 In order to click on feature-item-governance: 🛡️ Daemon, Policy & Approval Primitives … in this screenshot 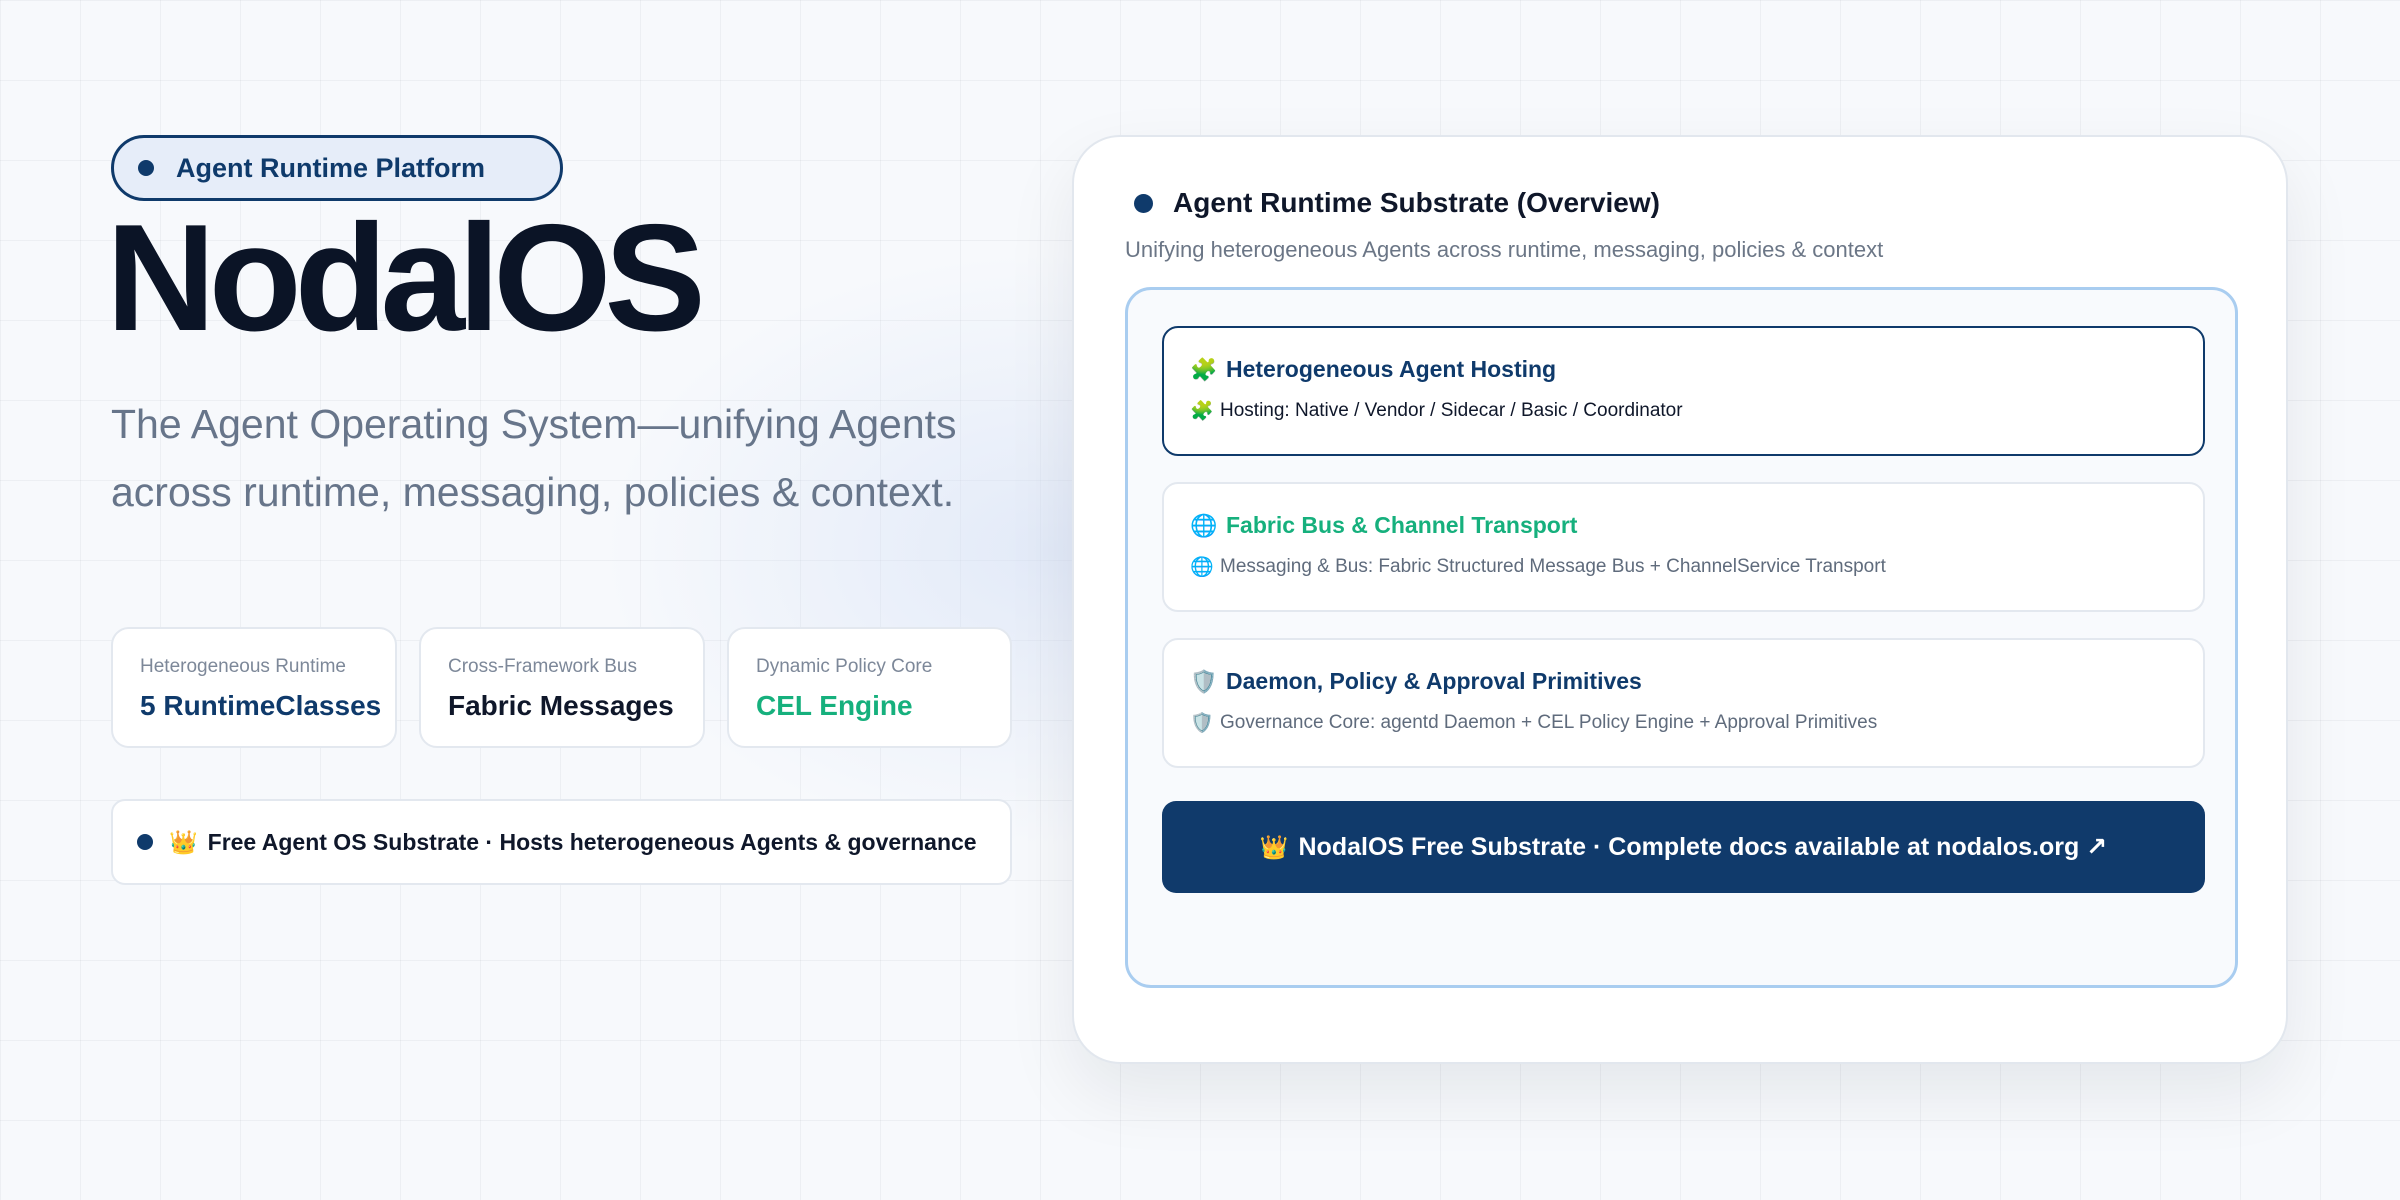, I will do `click(1683, 703)`.